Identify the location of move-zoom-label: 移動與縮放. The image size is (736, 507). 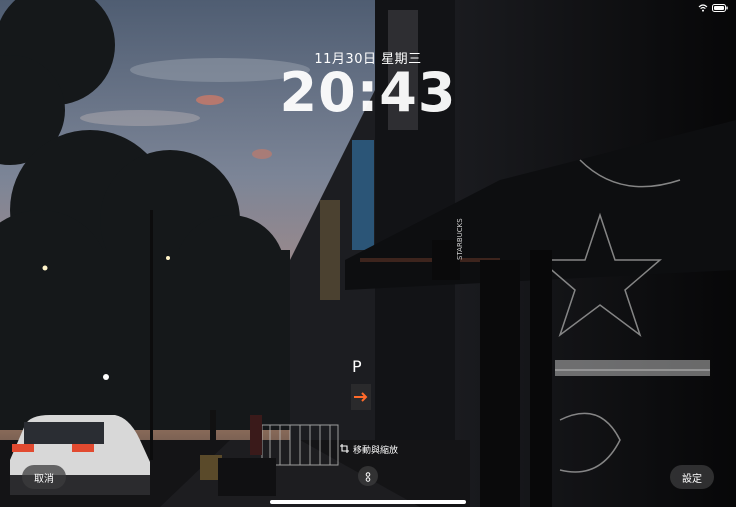
(376, 451).